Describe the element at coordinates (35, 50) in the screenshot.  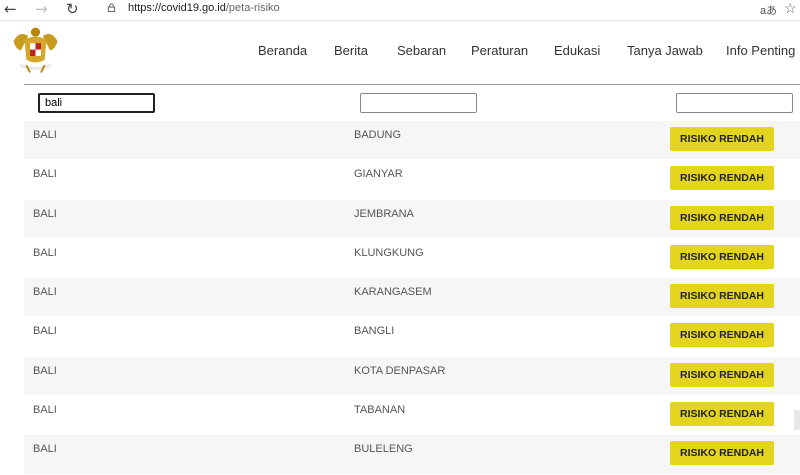
I see `garuda-logo` at that location.